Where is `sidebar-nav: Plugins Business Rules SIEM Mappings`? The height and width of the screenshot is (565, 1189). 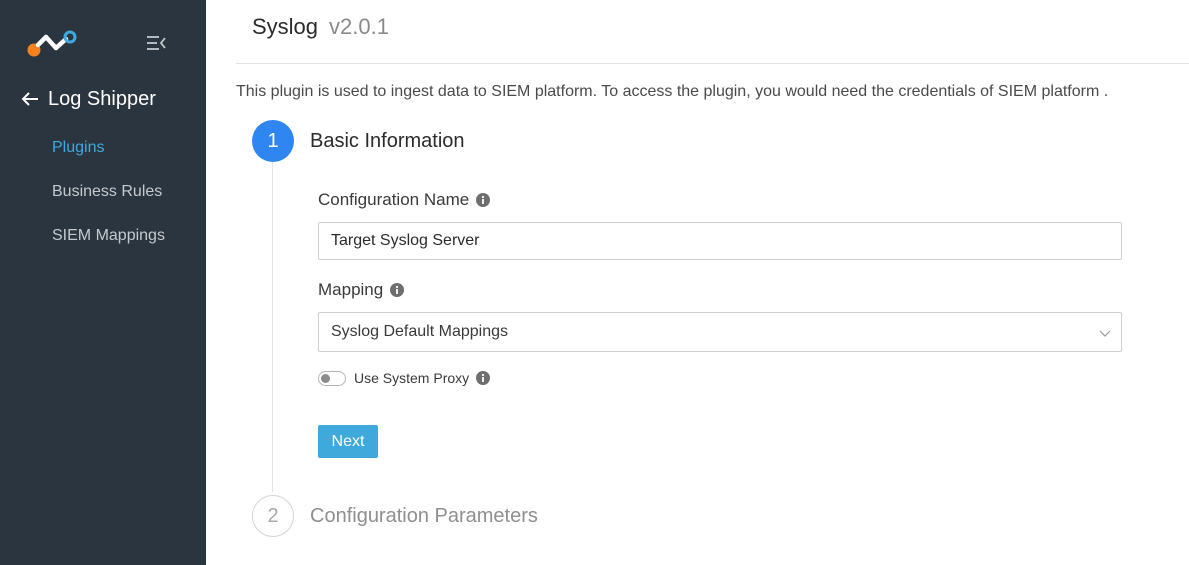 sidebar-nav: Plugins Business Rules SIEM Mappings is located at coordinates (108, 204).